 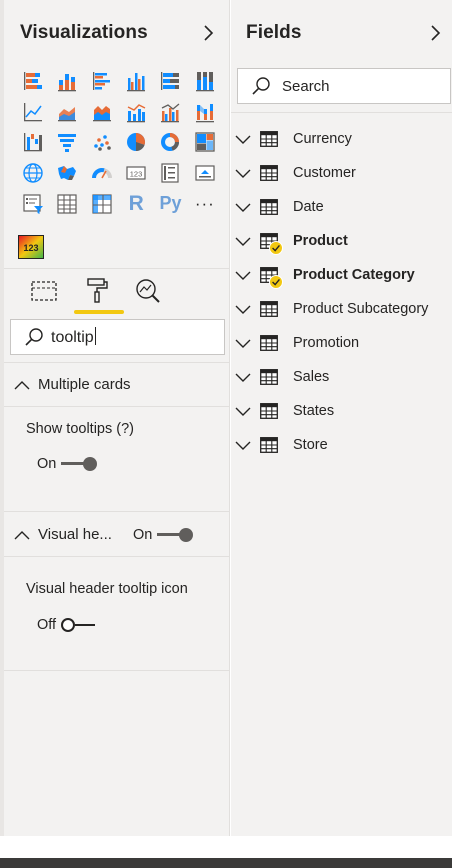 What do you see at coordinates (67, 173) in the screenshot?
I see `filled-map-icon` at bounding box center [67, 173].